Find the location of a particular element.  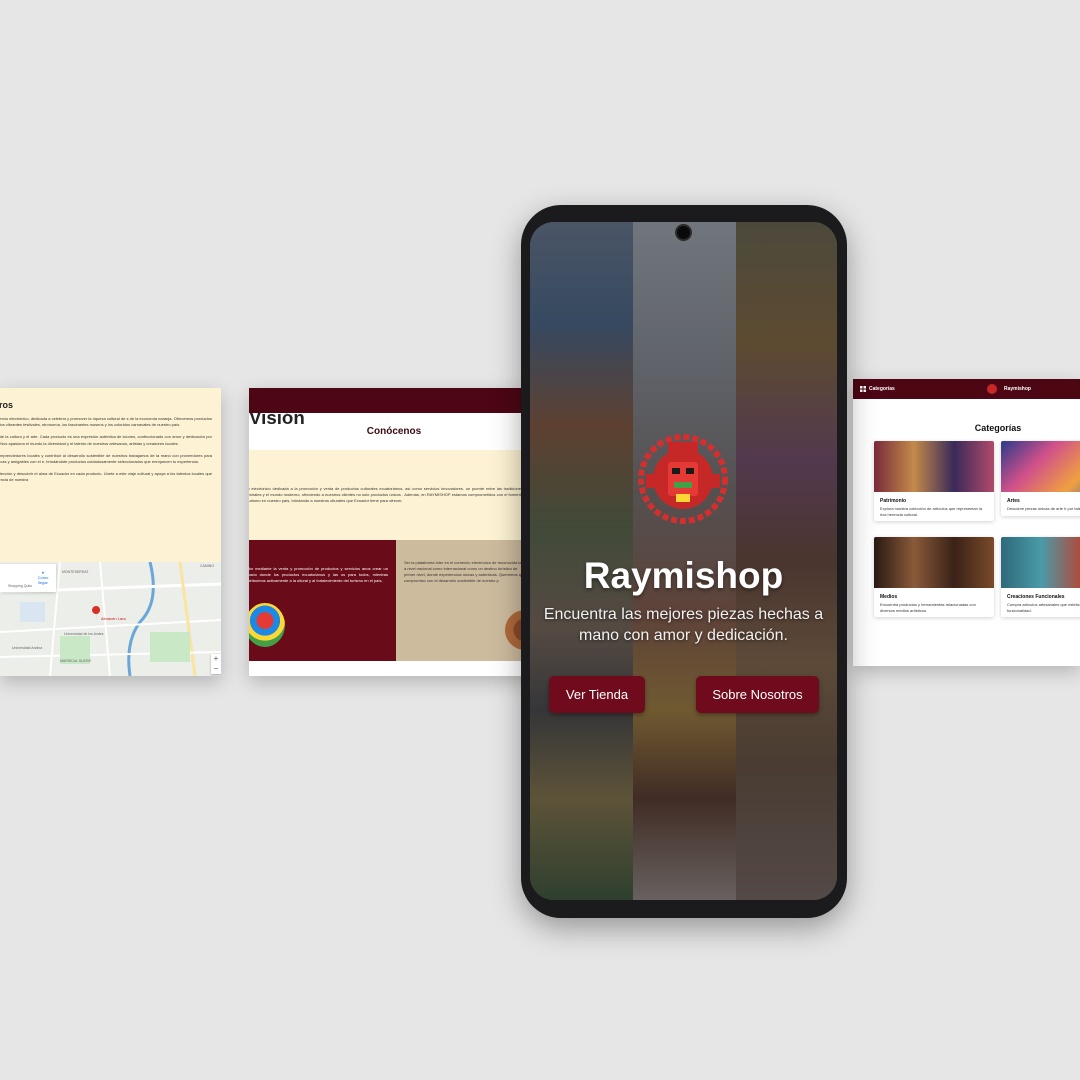

map-street-label: MARISCAL SUCRE is located at coordinates (75, 661).